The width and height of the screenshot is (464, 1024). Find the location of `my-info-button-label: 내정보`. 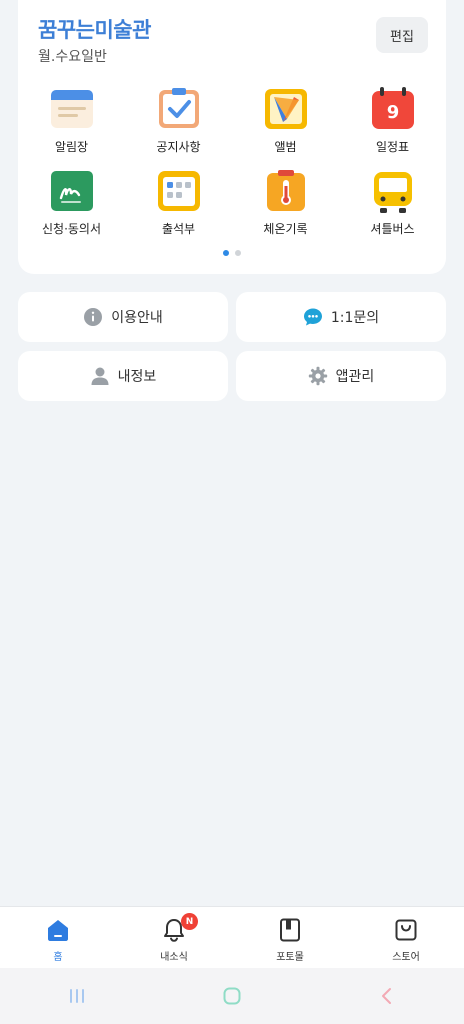

my-info-button-label: 내정보 is located at coordinates (137, 377).